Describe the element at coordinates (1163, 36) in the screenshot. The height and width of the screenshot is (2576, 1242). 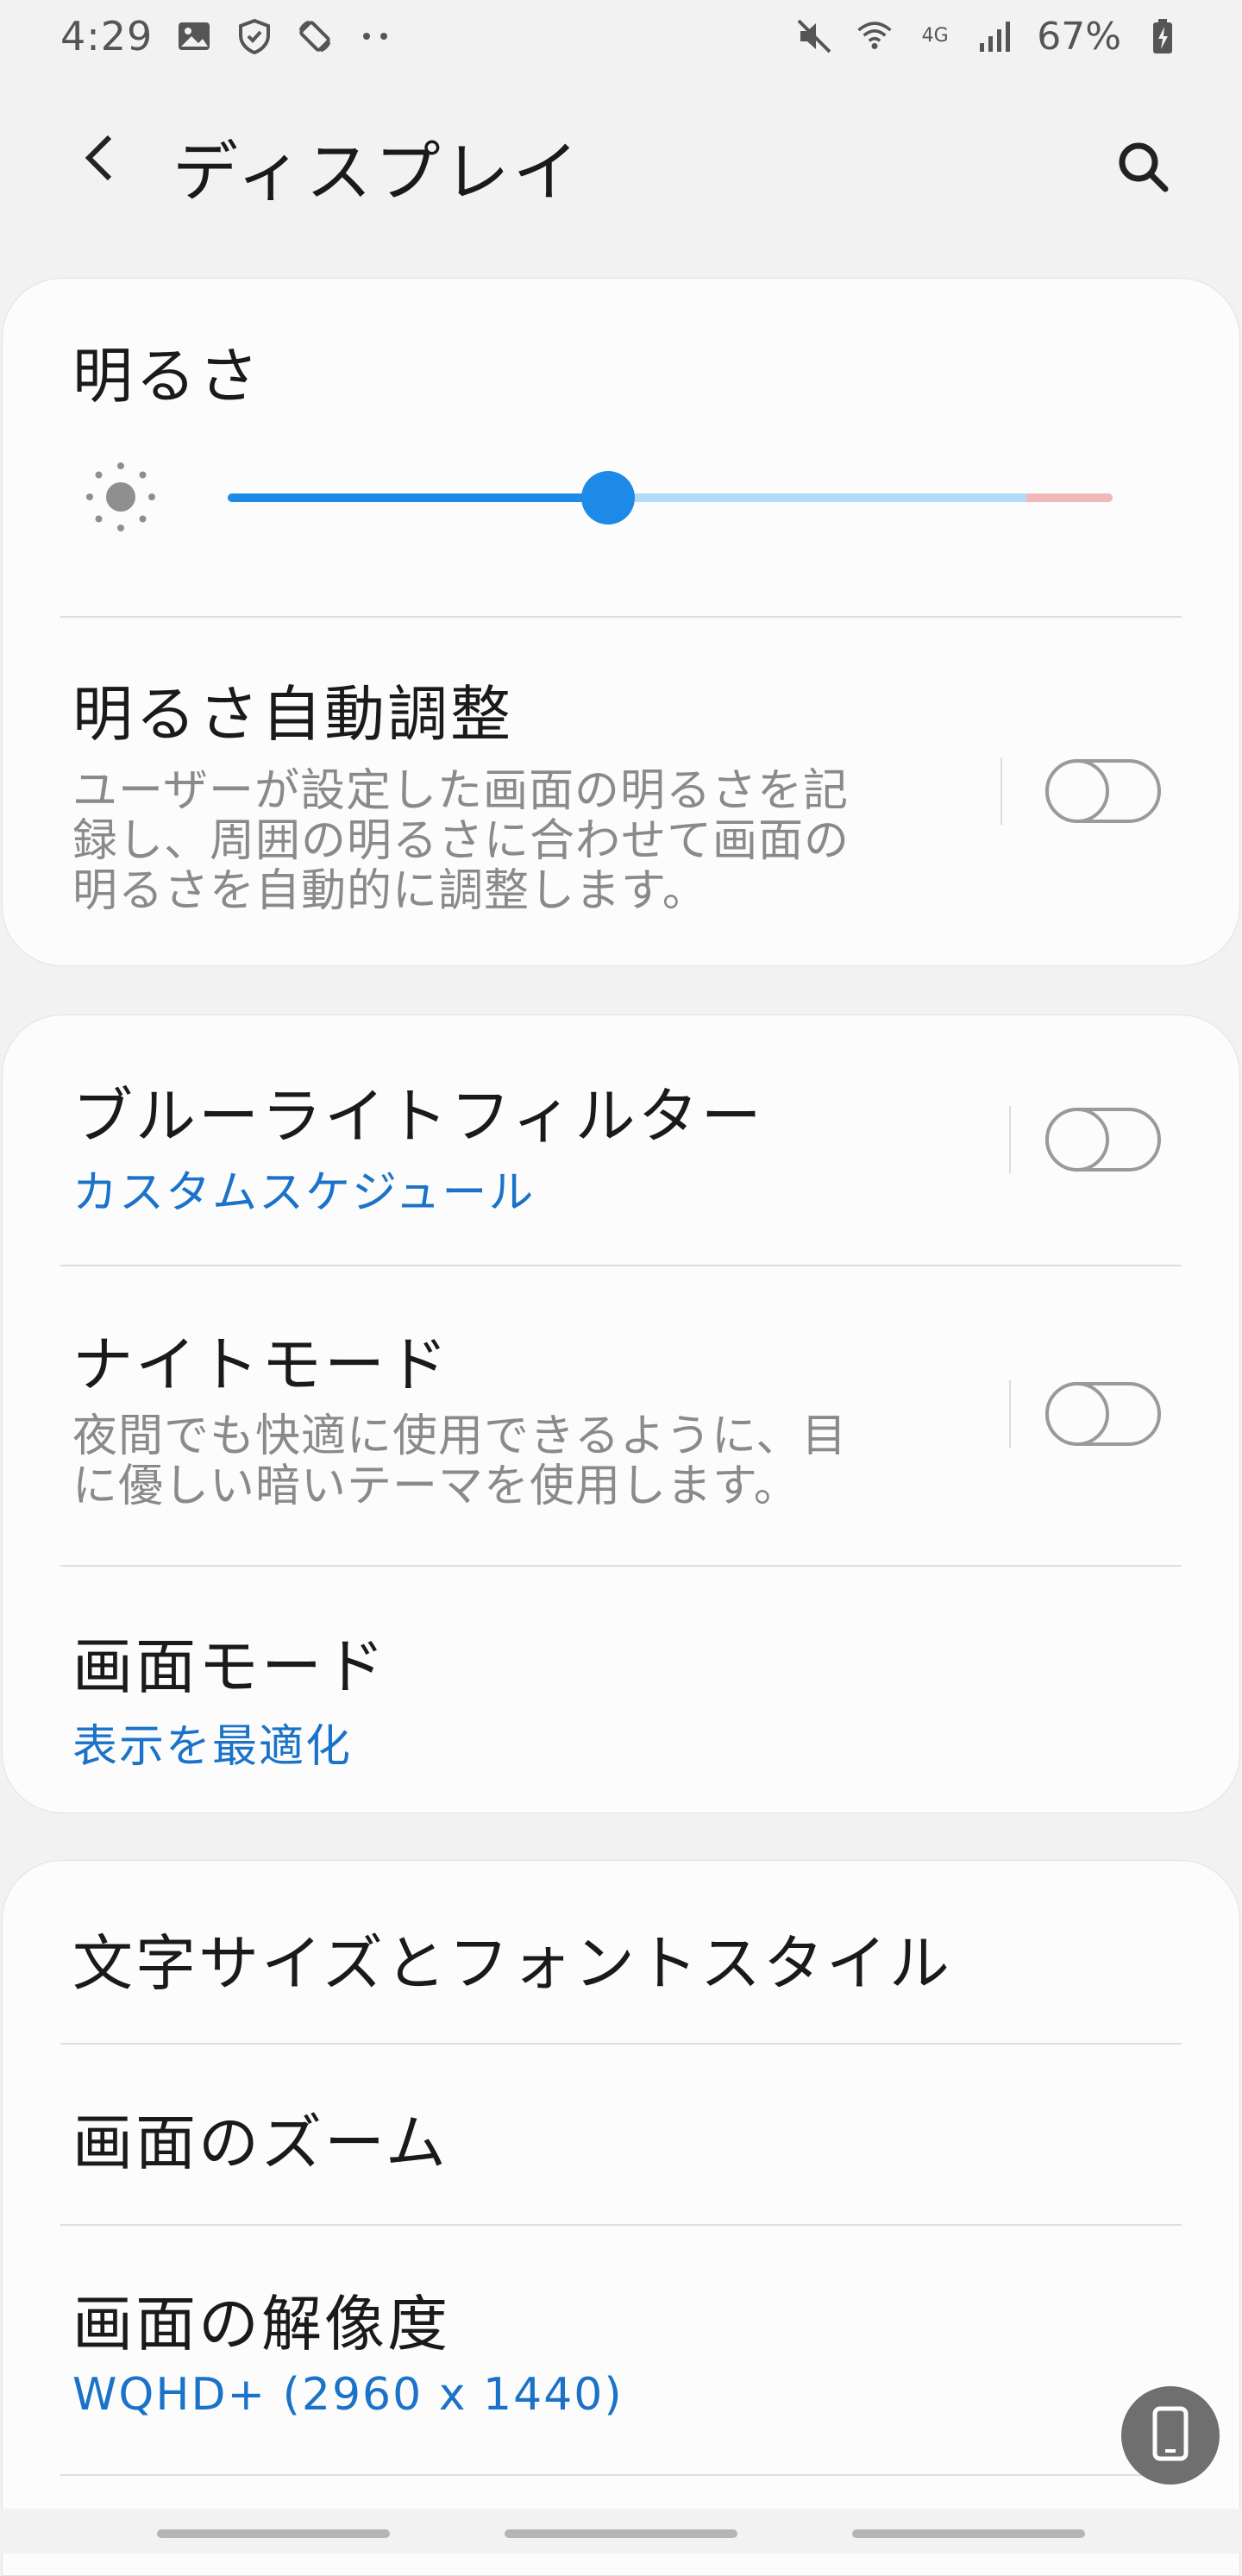
I see `battery-charging-icon` at that location.